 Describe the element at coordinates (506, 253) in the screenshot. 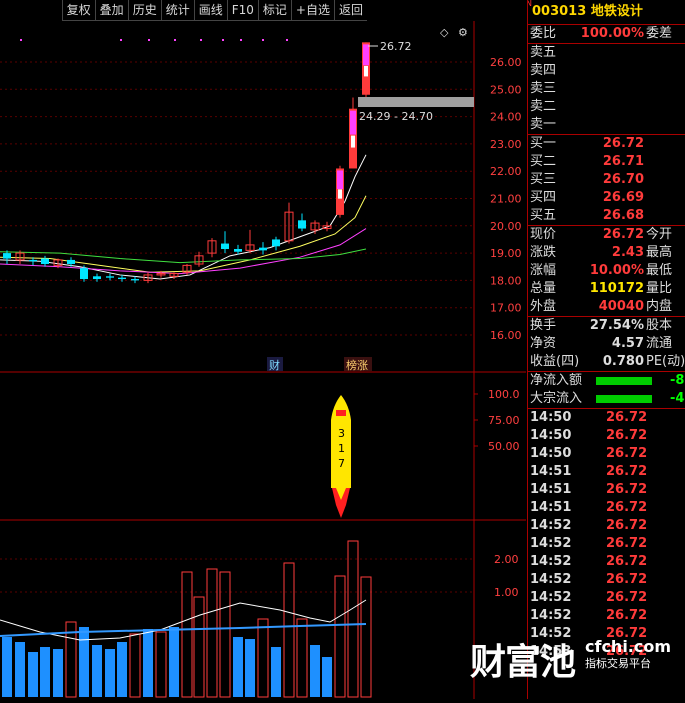

I see `price-tick-label: 19.00` at that location.